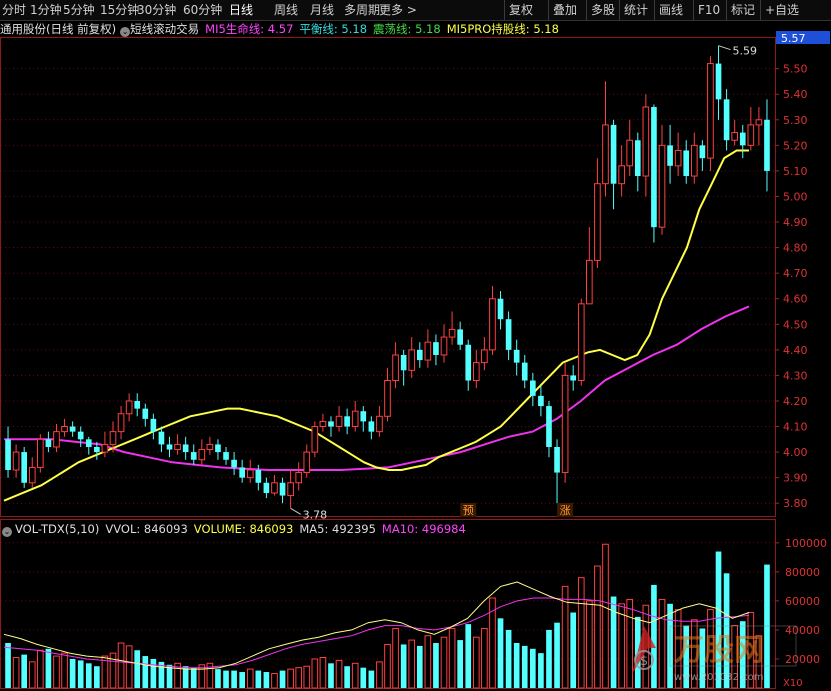 Image resolution: width=831 pixels, height=691 pixels. Describe the element at coordinates (468, 510) in the screenshot. I see `signal-marker: 预` at that location.